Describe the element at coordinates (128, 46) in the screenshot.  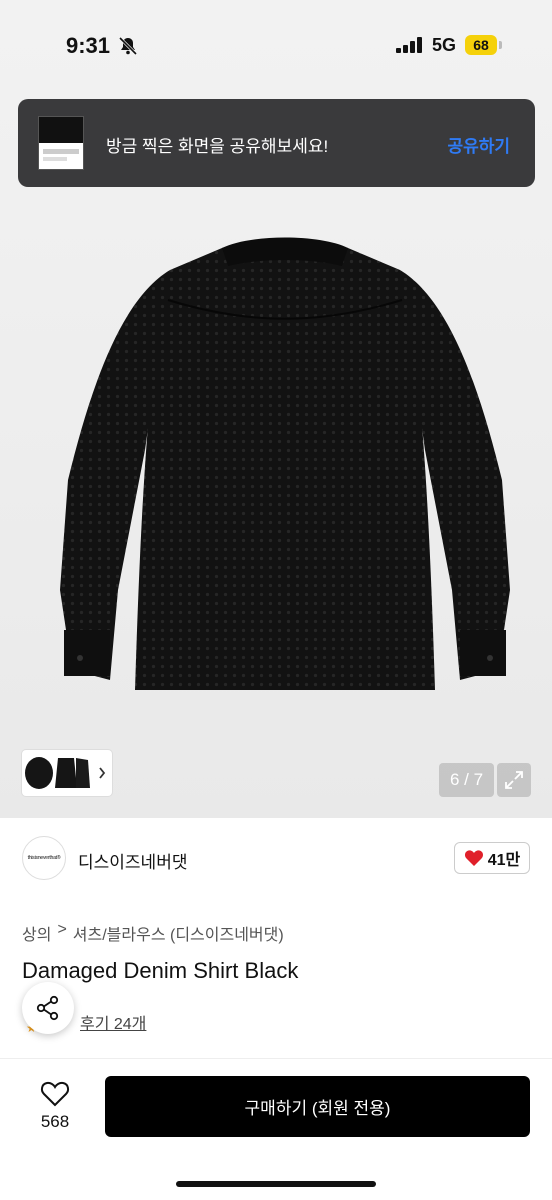
I see `bell-slash-icon` at that location.